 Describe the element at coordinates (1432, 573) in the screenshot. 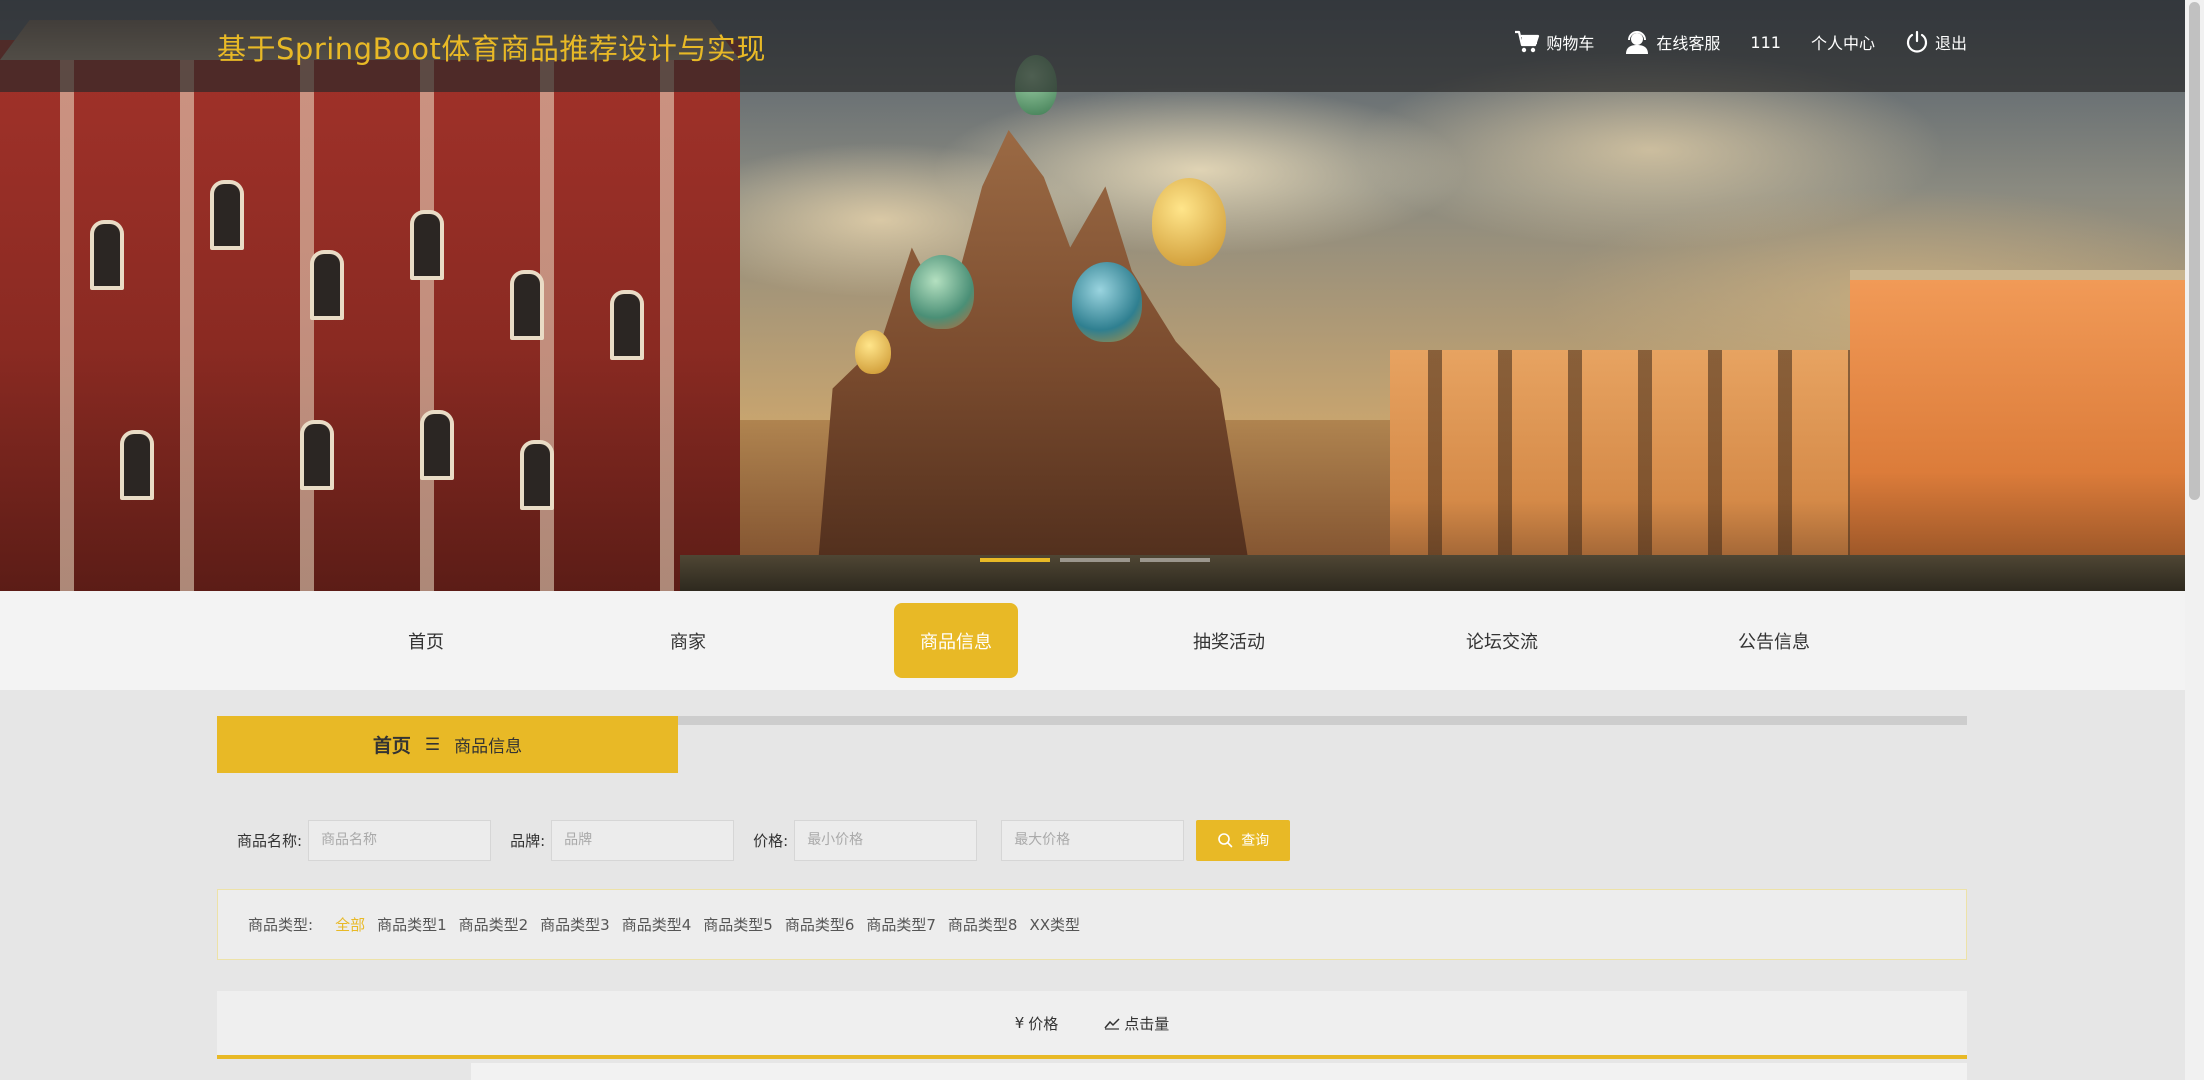

I see `banner-canal` at that location.